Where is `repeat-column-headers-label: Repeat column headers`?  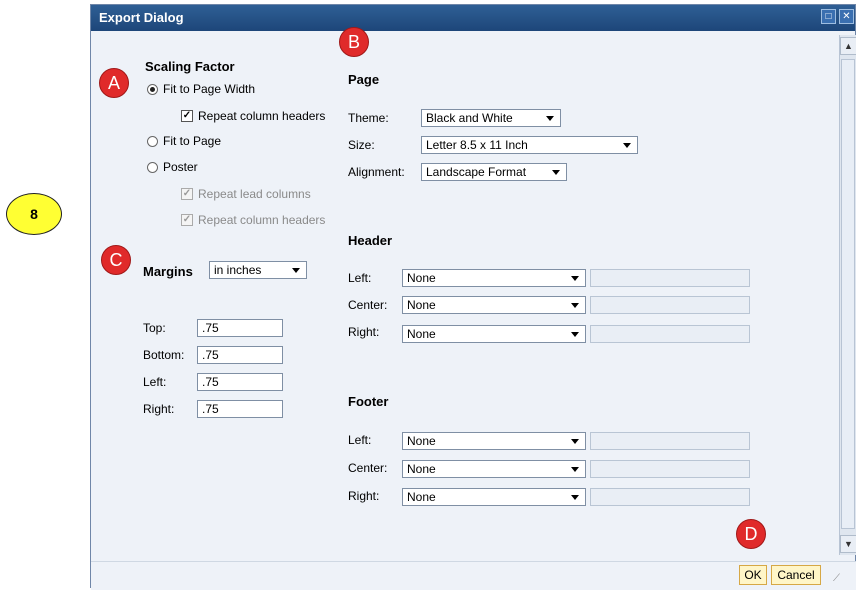
repeat-column-headers-label: Repeat column headers is located at coordinates (262, 116).